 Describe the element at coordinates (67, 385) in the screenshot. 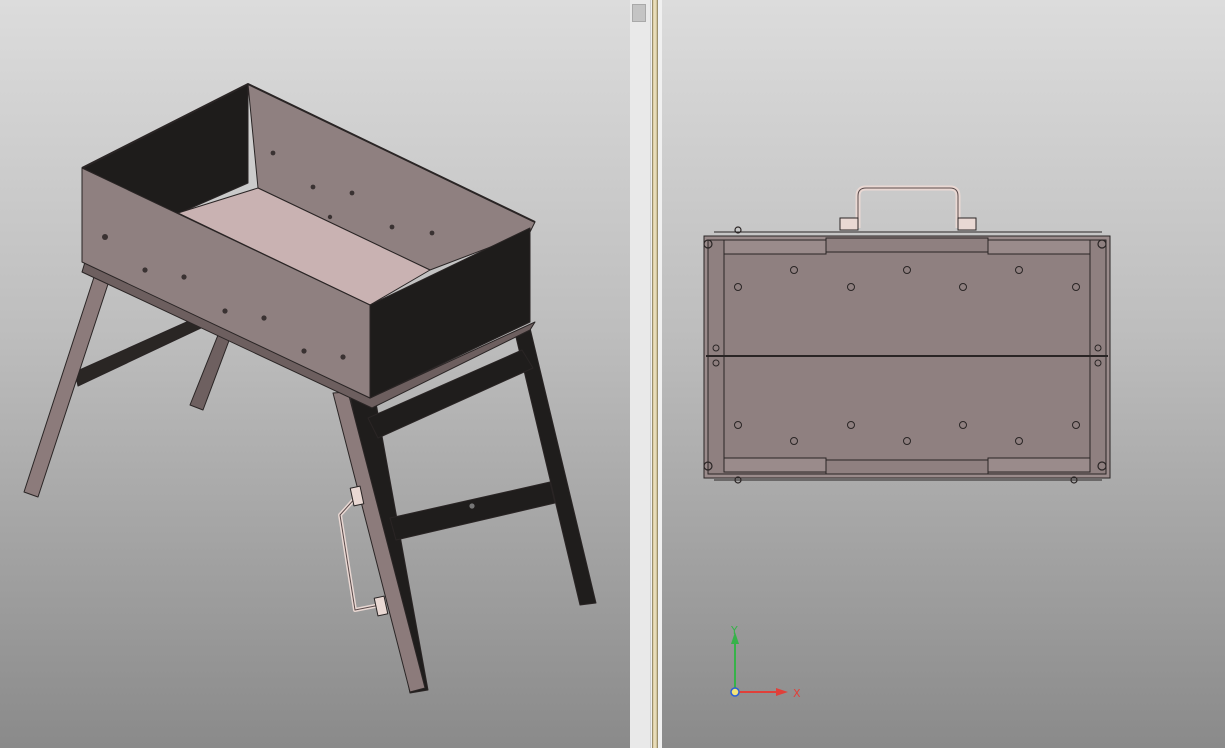

I see `leg-front-left` at that location.